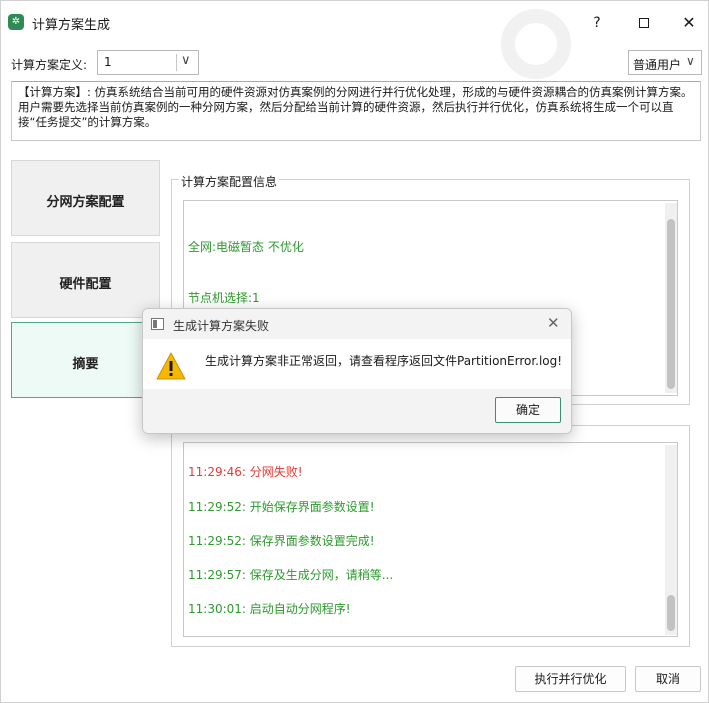 The width and height of the screenshot is (709, 703). What do you see at coordinates (176, 62) in the screenshot?
I see `select-divider` at bounding box center [176, 62].